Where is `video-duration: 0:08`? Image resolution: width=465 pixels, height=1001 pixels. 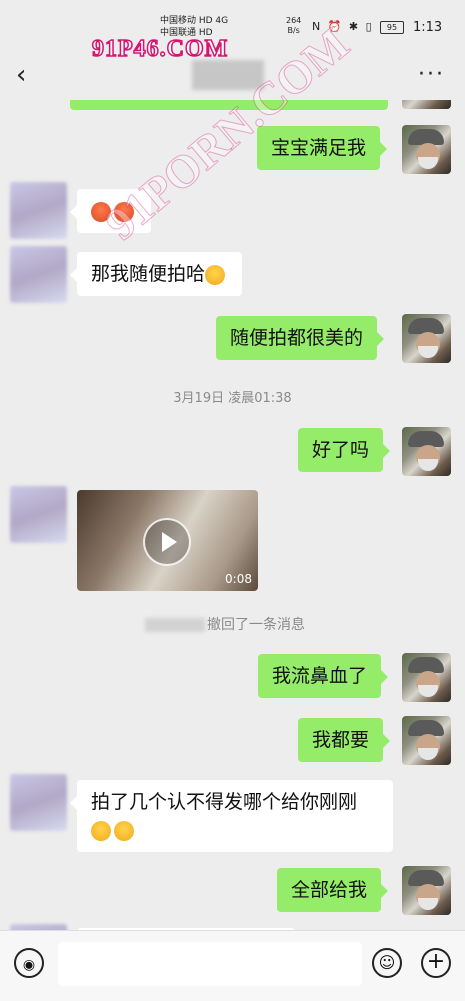
video-duration: 0:08 is located at coordinates (238, 579).